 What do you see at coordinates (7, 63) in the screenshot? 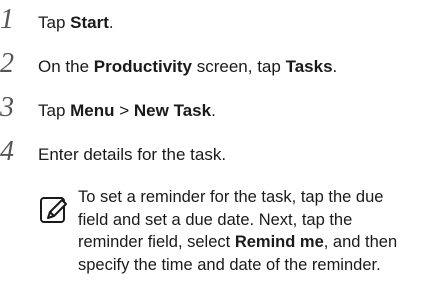
I see `step-number: 2` at bounding box center [7, 63].